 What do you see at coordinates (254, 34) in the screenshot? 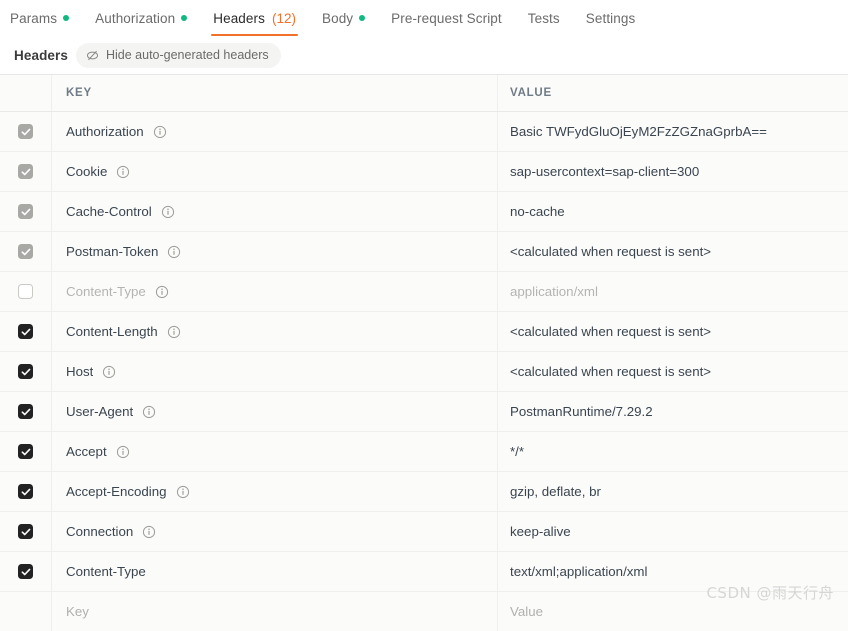
I see `active-tab-underline` at bounding box center [254, 34].